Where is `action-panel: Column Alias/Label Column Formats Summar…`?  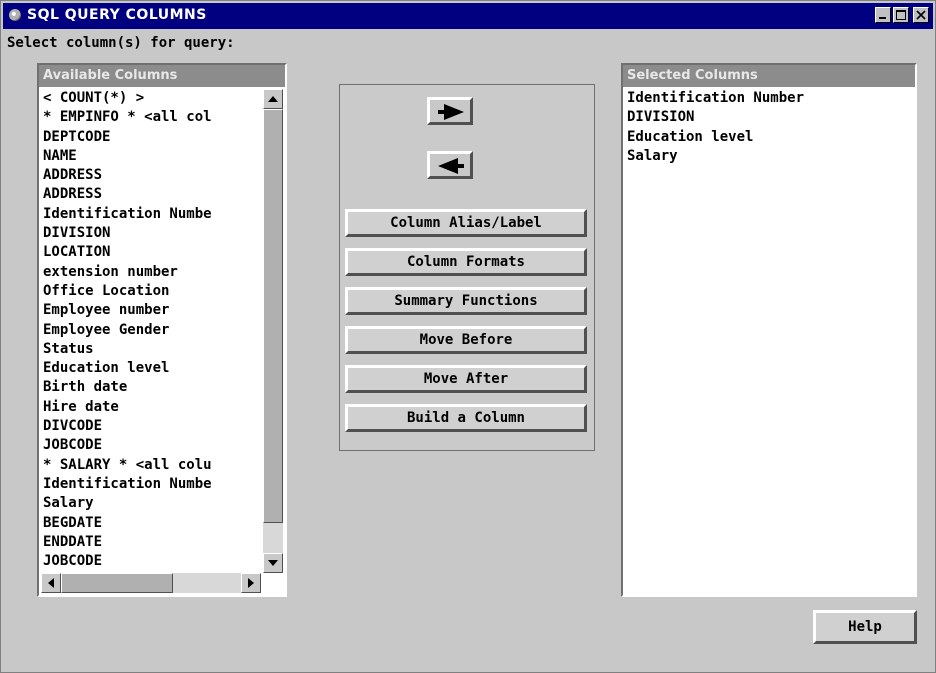
action-panel: Column Alias/Label Column Formats Summar… is located at coordinates (467, 267).